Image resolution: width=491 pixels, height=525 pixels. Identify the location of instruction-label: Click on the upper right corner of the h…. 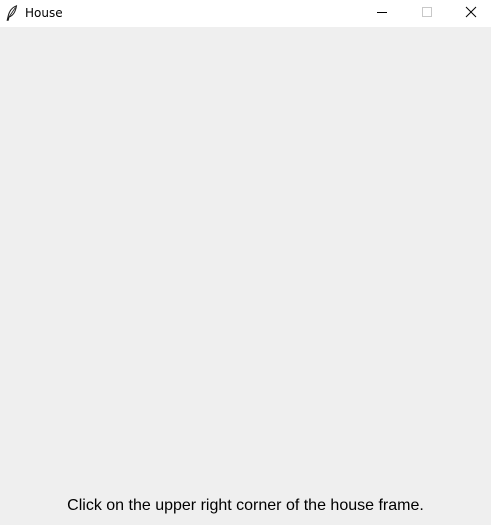
(245, 505).